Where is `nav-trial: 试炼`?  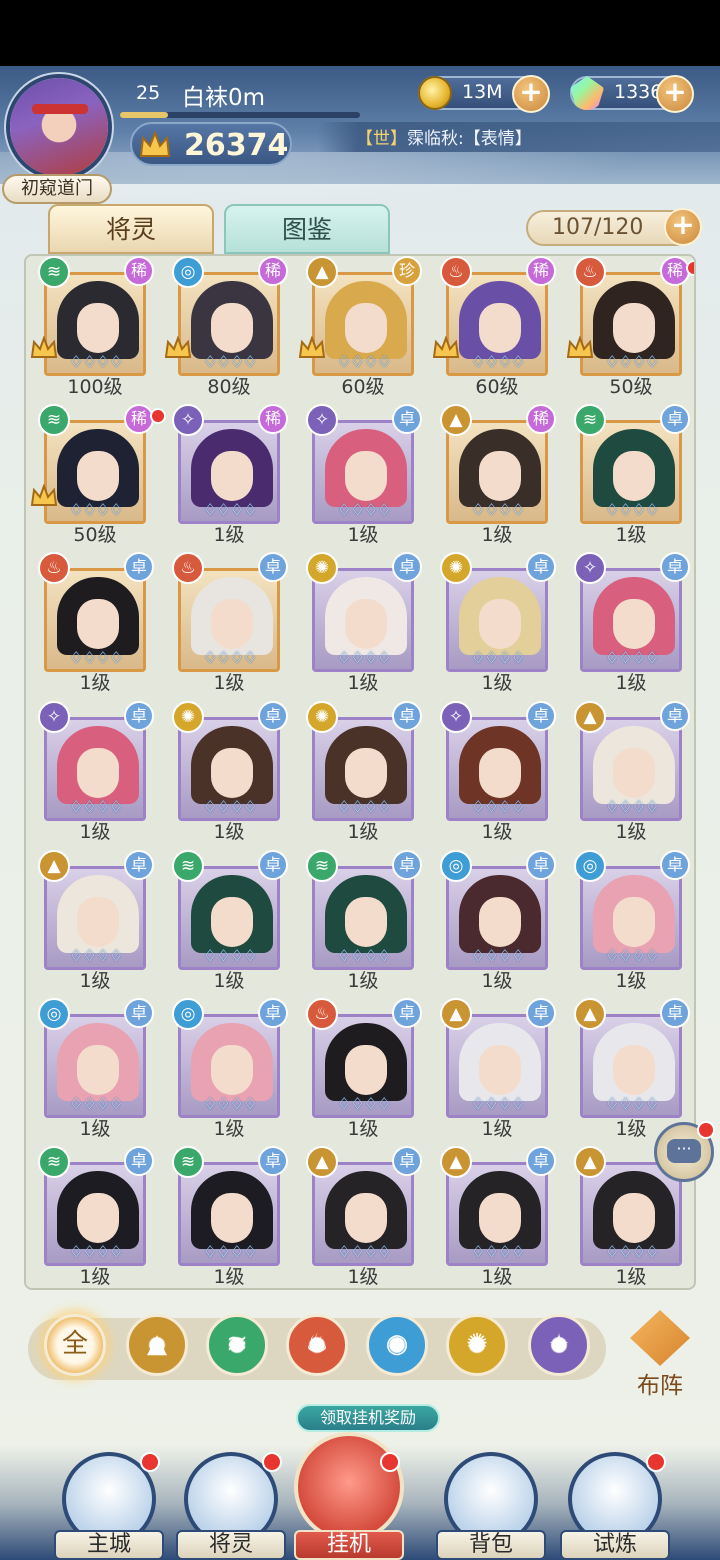
nav-trial: 试炼 is located at coordinates (615, 1506).